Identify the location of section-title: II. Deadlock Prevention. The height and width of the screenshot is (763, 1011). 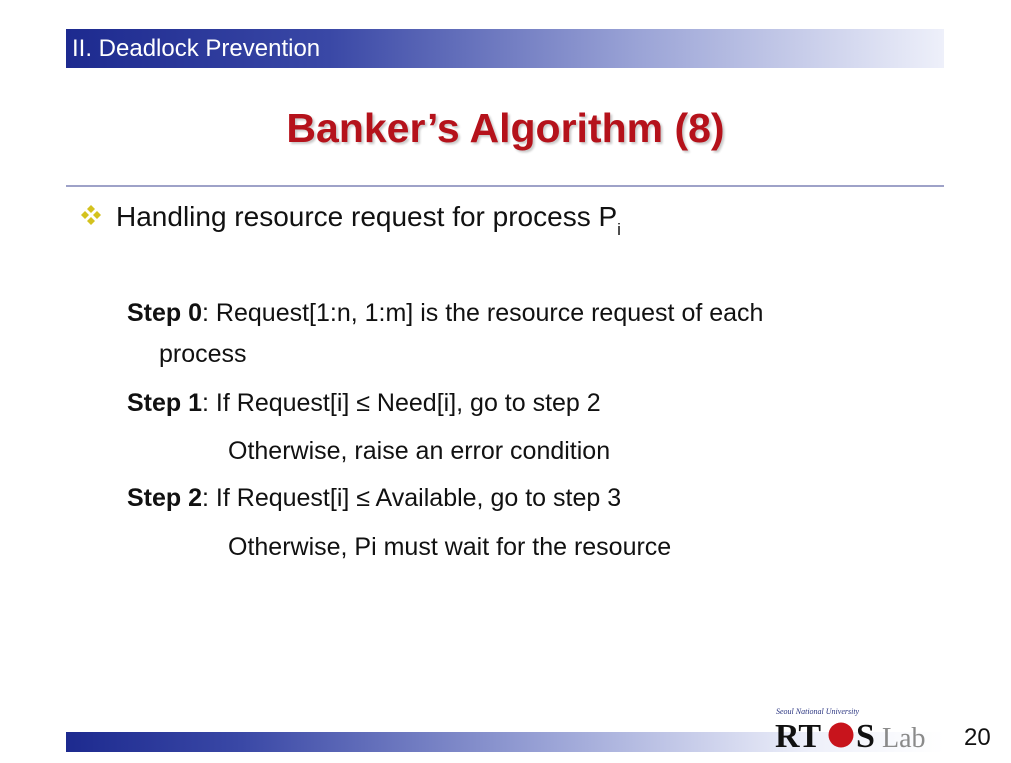
(196, 48).